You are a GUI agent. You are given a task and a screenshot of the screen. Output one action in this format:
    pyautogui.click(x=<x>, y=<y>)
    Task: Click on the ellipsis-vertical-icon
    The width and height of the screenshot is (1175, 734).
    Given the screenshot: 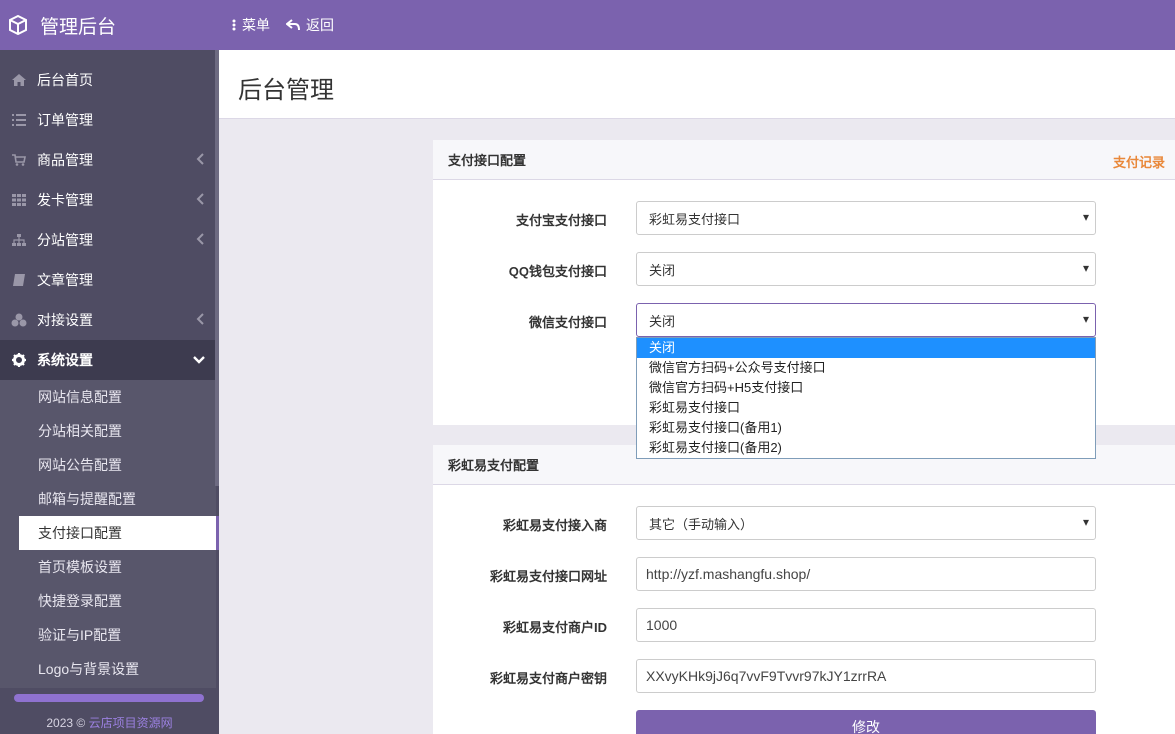 What is the action you would take?
    pyautogui.click(x=234, y=25)
    